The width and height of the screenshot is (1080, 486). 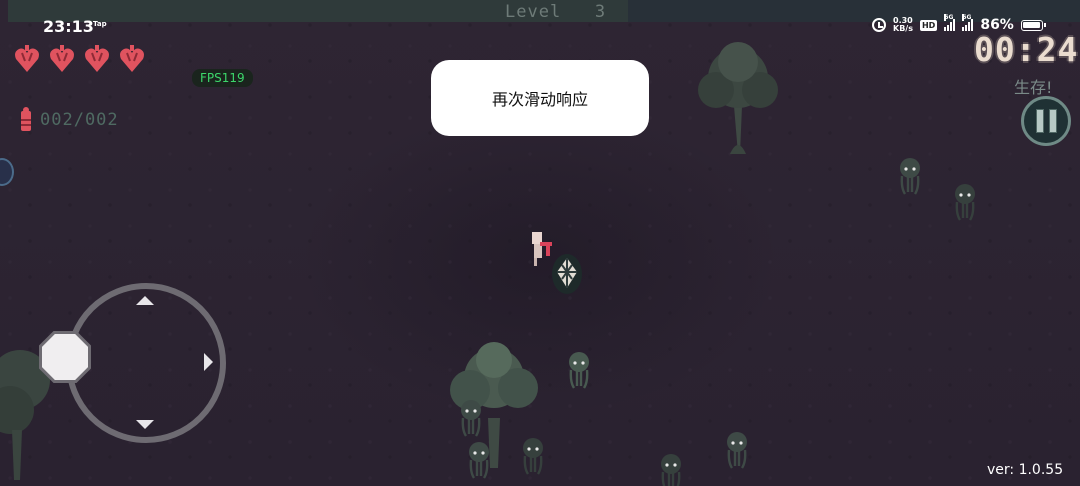 I want to click on level-indicator: Level 3, so click(x=555, y=12).